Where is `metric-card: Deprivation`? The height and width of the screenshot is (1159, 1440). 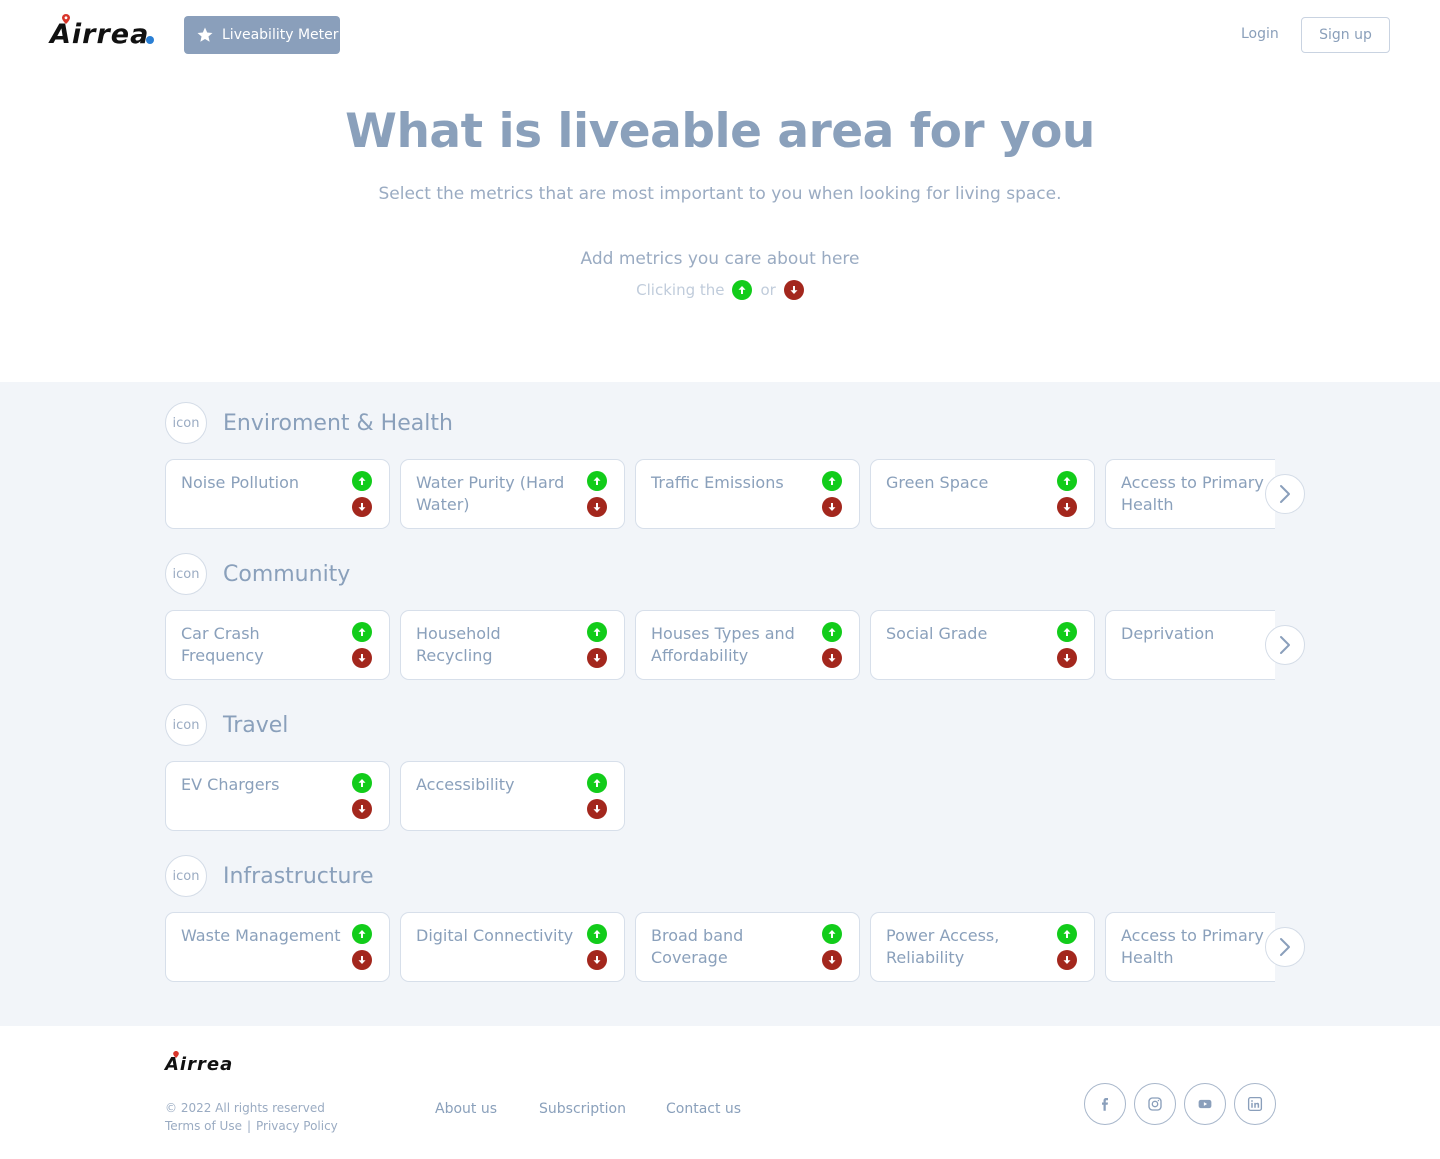
metric-card: Deprivation is located at coordinates (1190, 645).